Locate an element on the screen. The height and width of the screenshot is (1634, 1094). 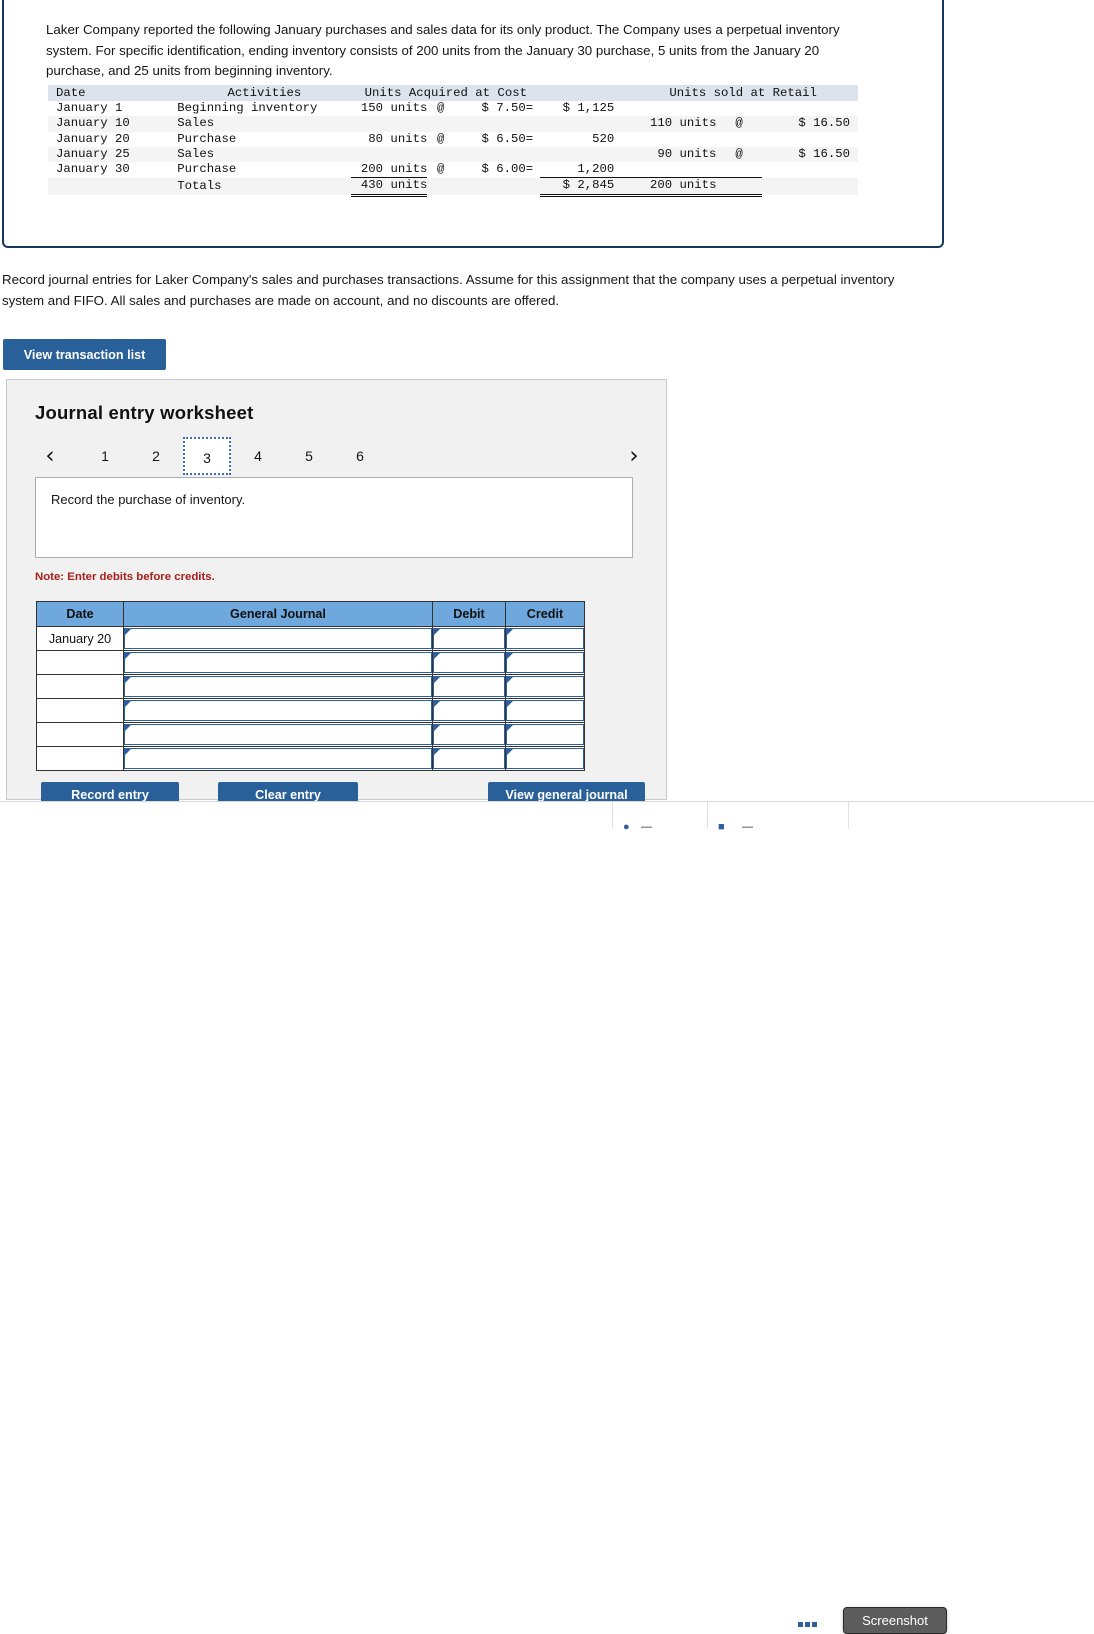
cell-at-symbol is located at coordinates (440, 123).